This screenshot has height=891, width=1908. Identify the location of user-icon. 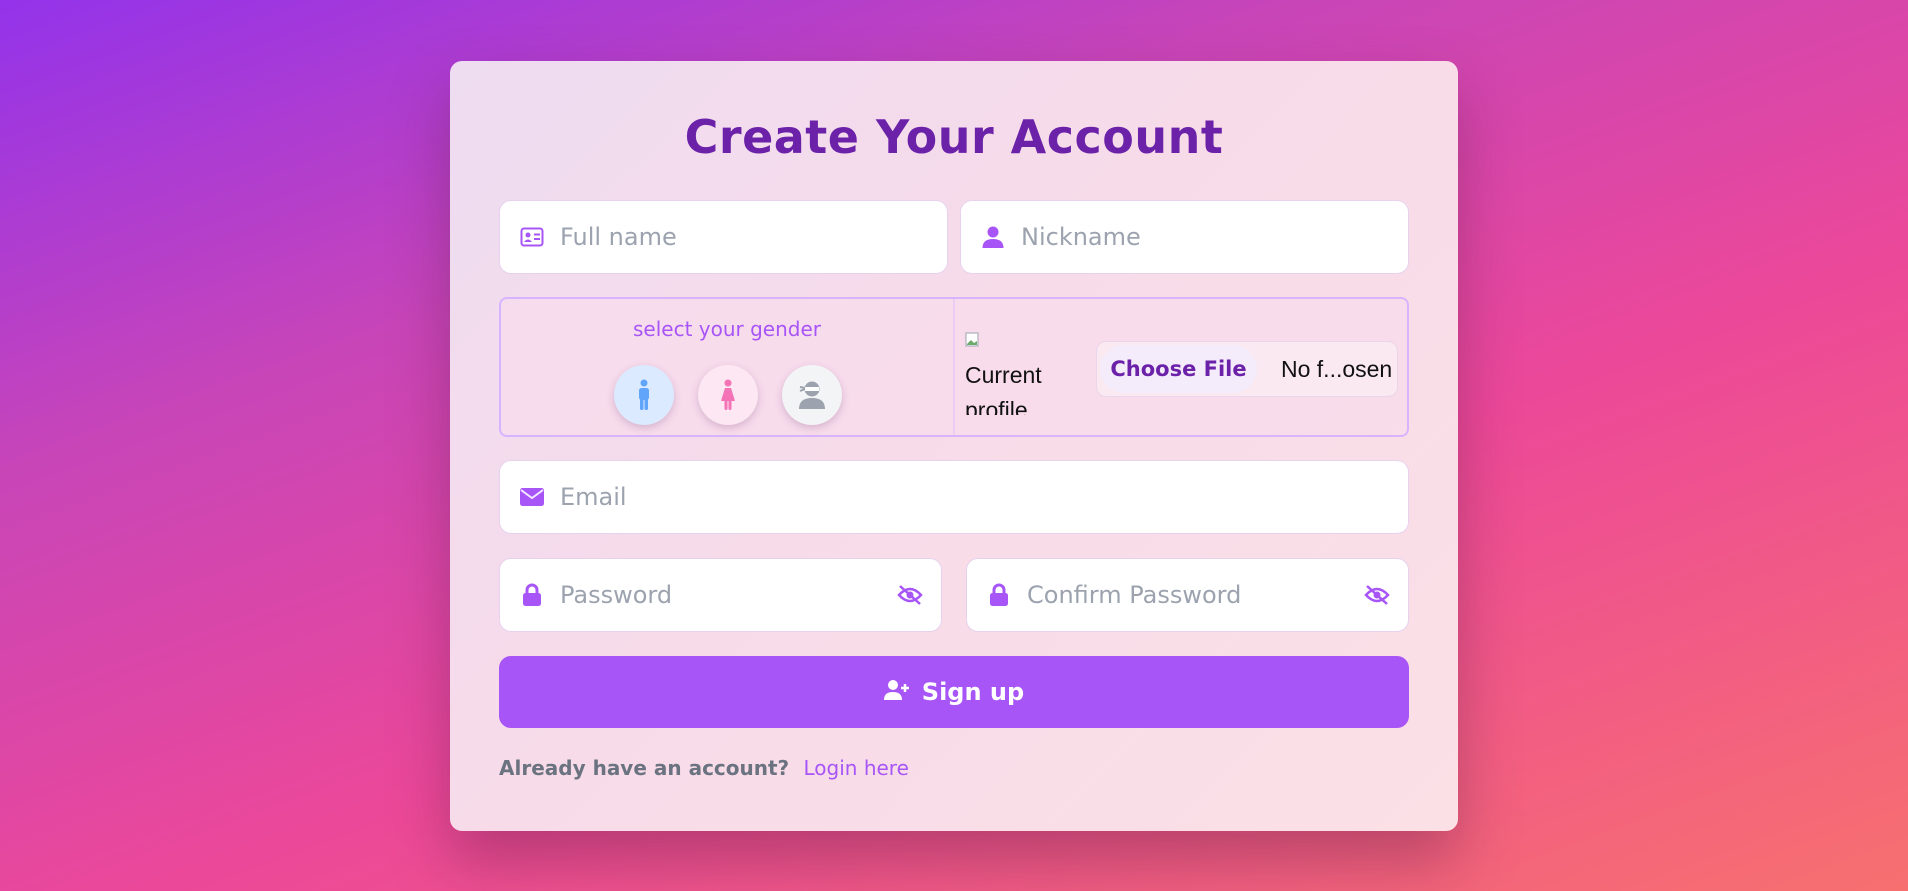
(993, 237).